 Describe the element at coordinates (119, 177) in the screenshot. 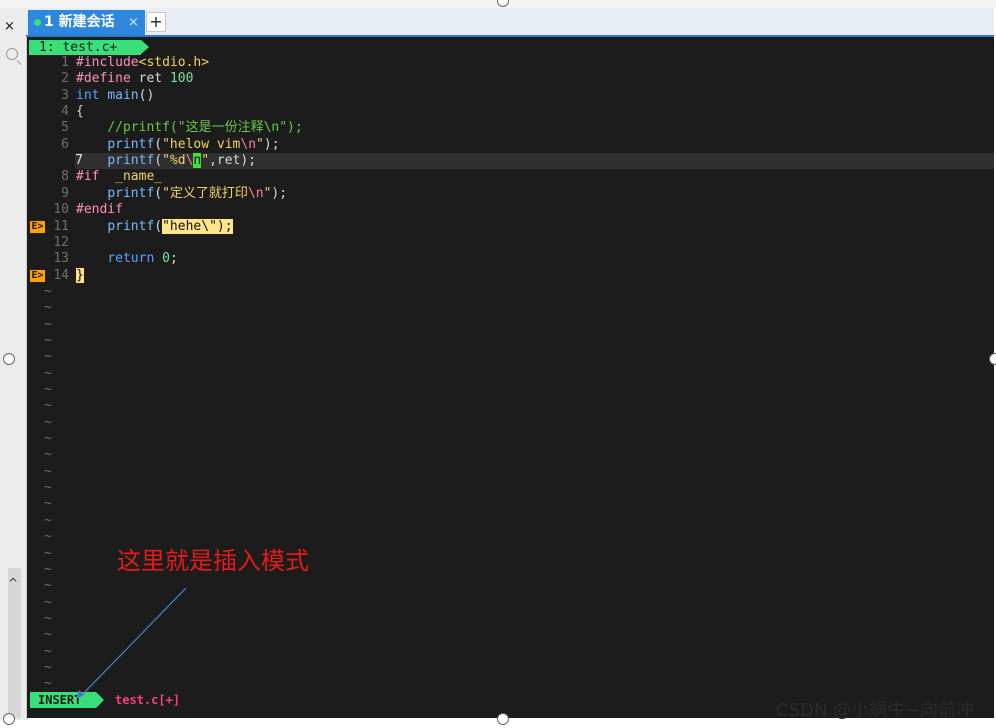

I see `code-text: #if _name_` at that location.